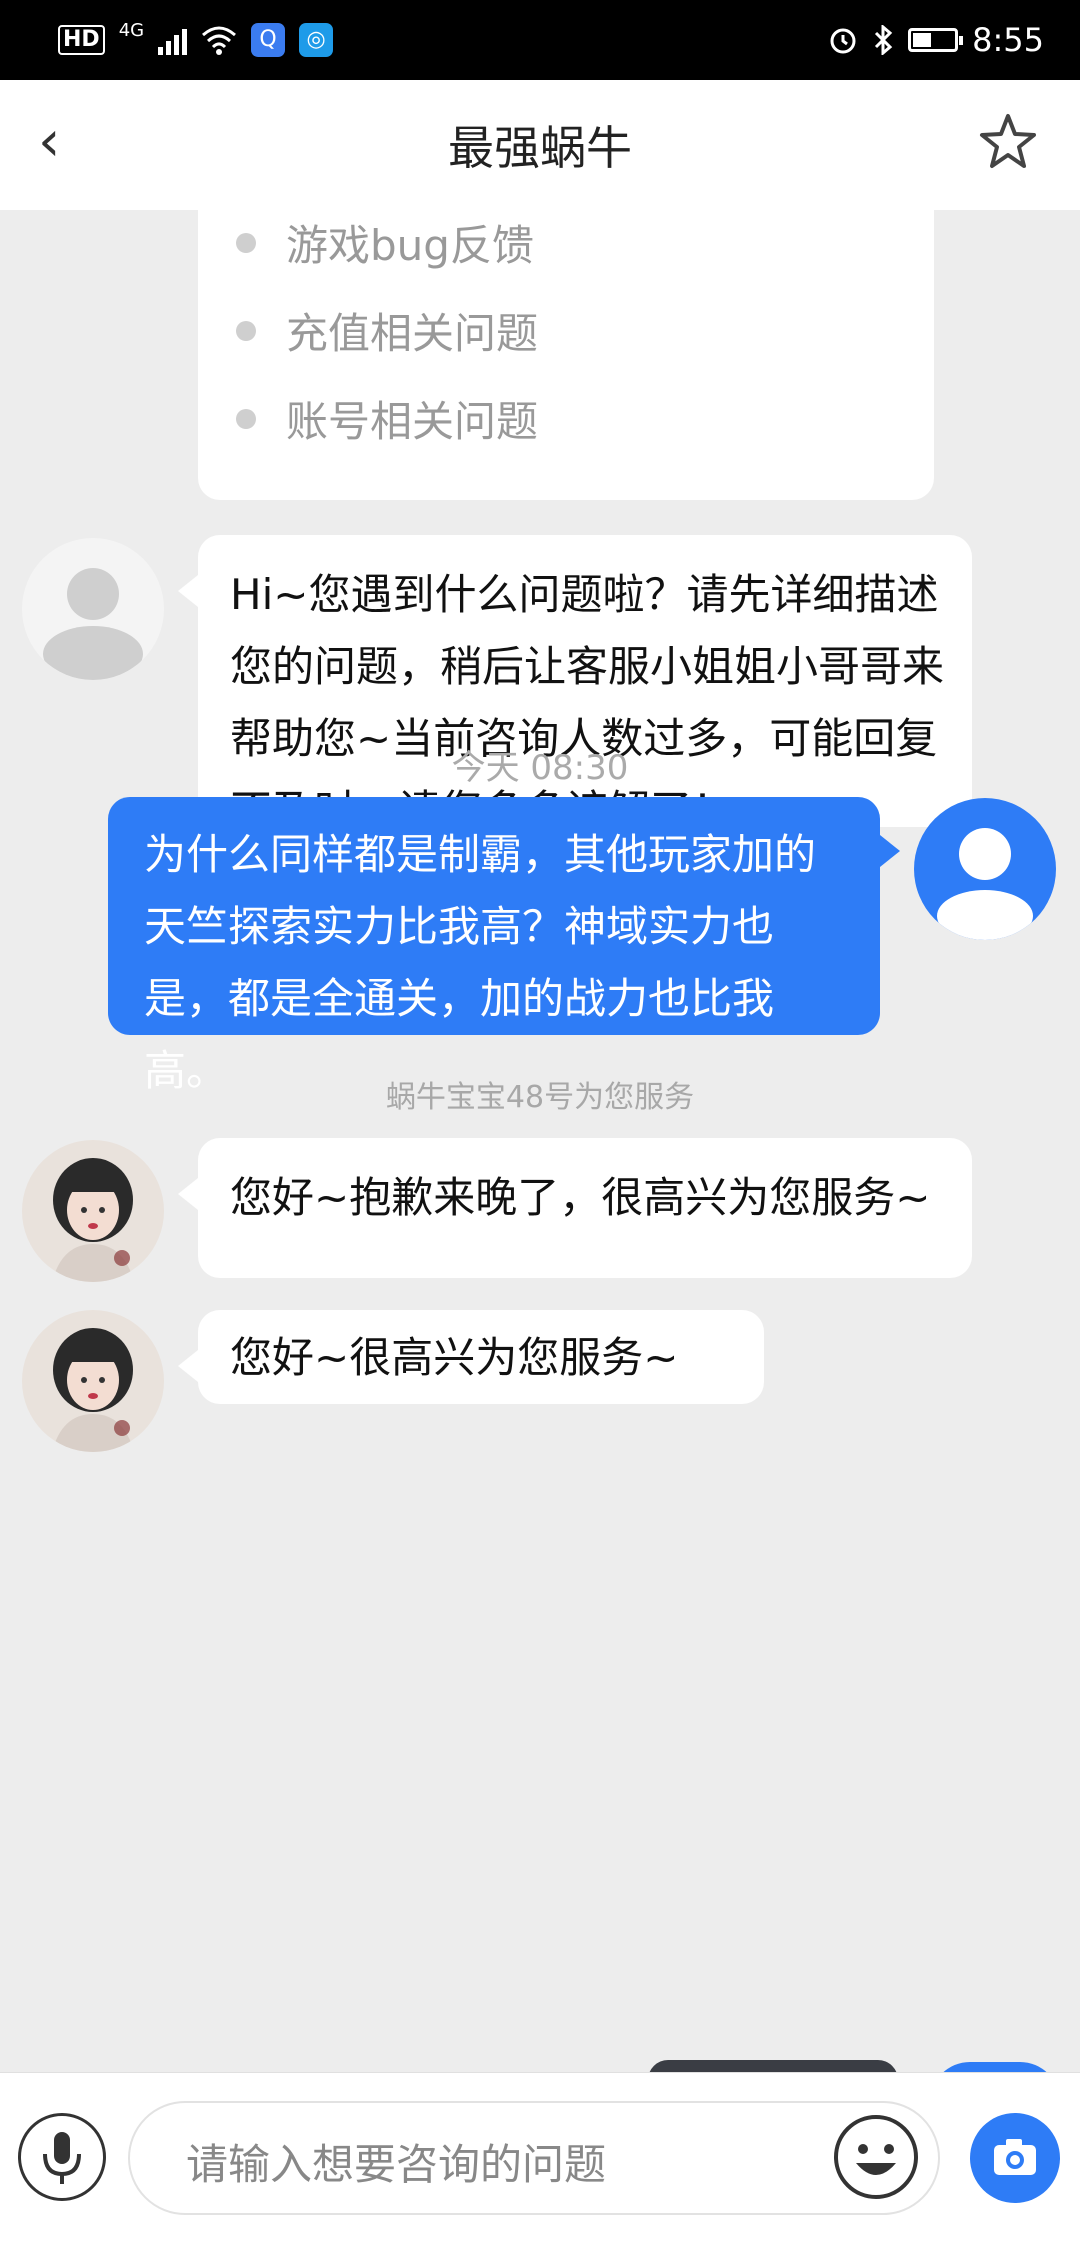 This screenshot has height=2245, width=1080. What do you see at coordinates (62, 2157) in the screenshot?
I see `mic-icon` at bounding box center [62, 2157].